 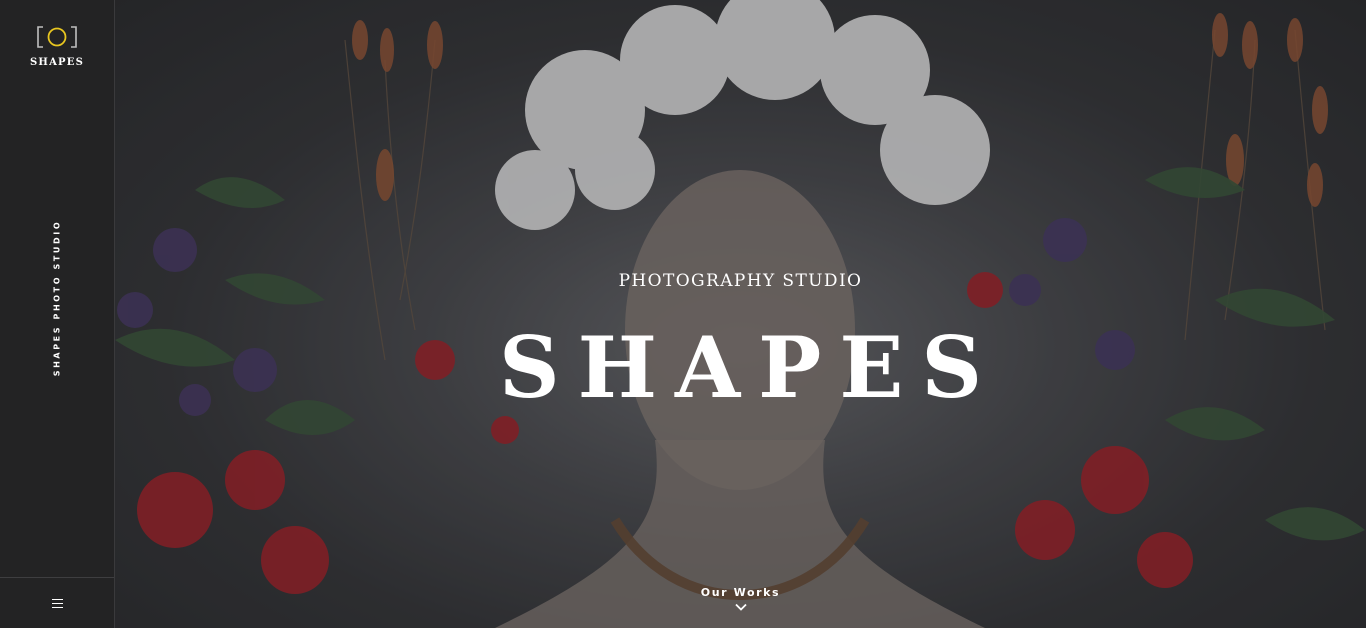 What do you see at coordinates (740, 607) in the screenshot?
I see `chevron-down-icon` at bounding box center [740, 607].